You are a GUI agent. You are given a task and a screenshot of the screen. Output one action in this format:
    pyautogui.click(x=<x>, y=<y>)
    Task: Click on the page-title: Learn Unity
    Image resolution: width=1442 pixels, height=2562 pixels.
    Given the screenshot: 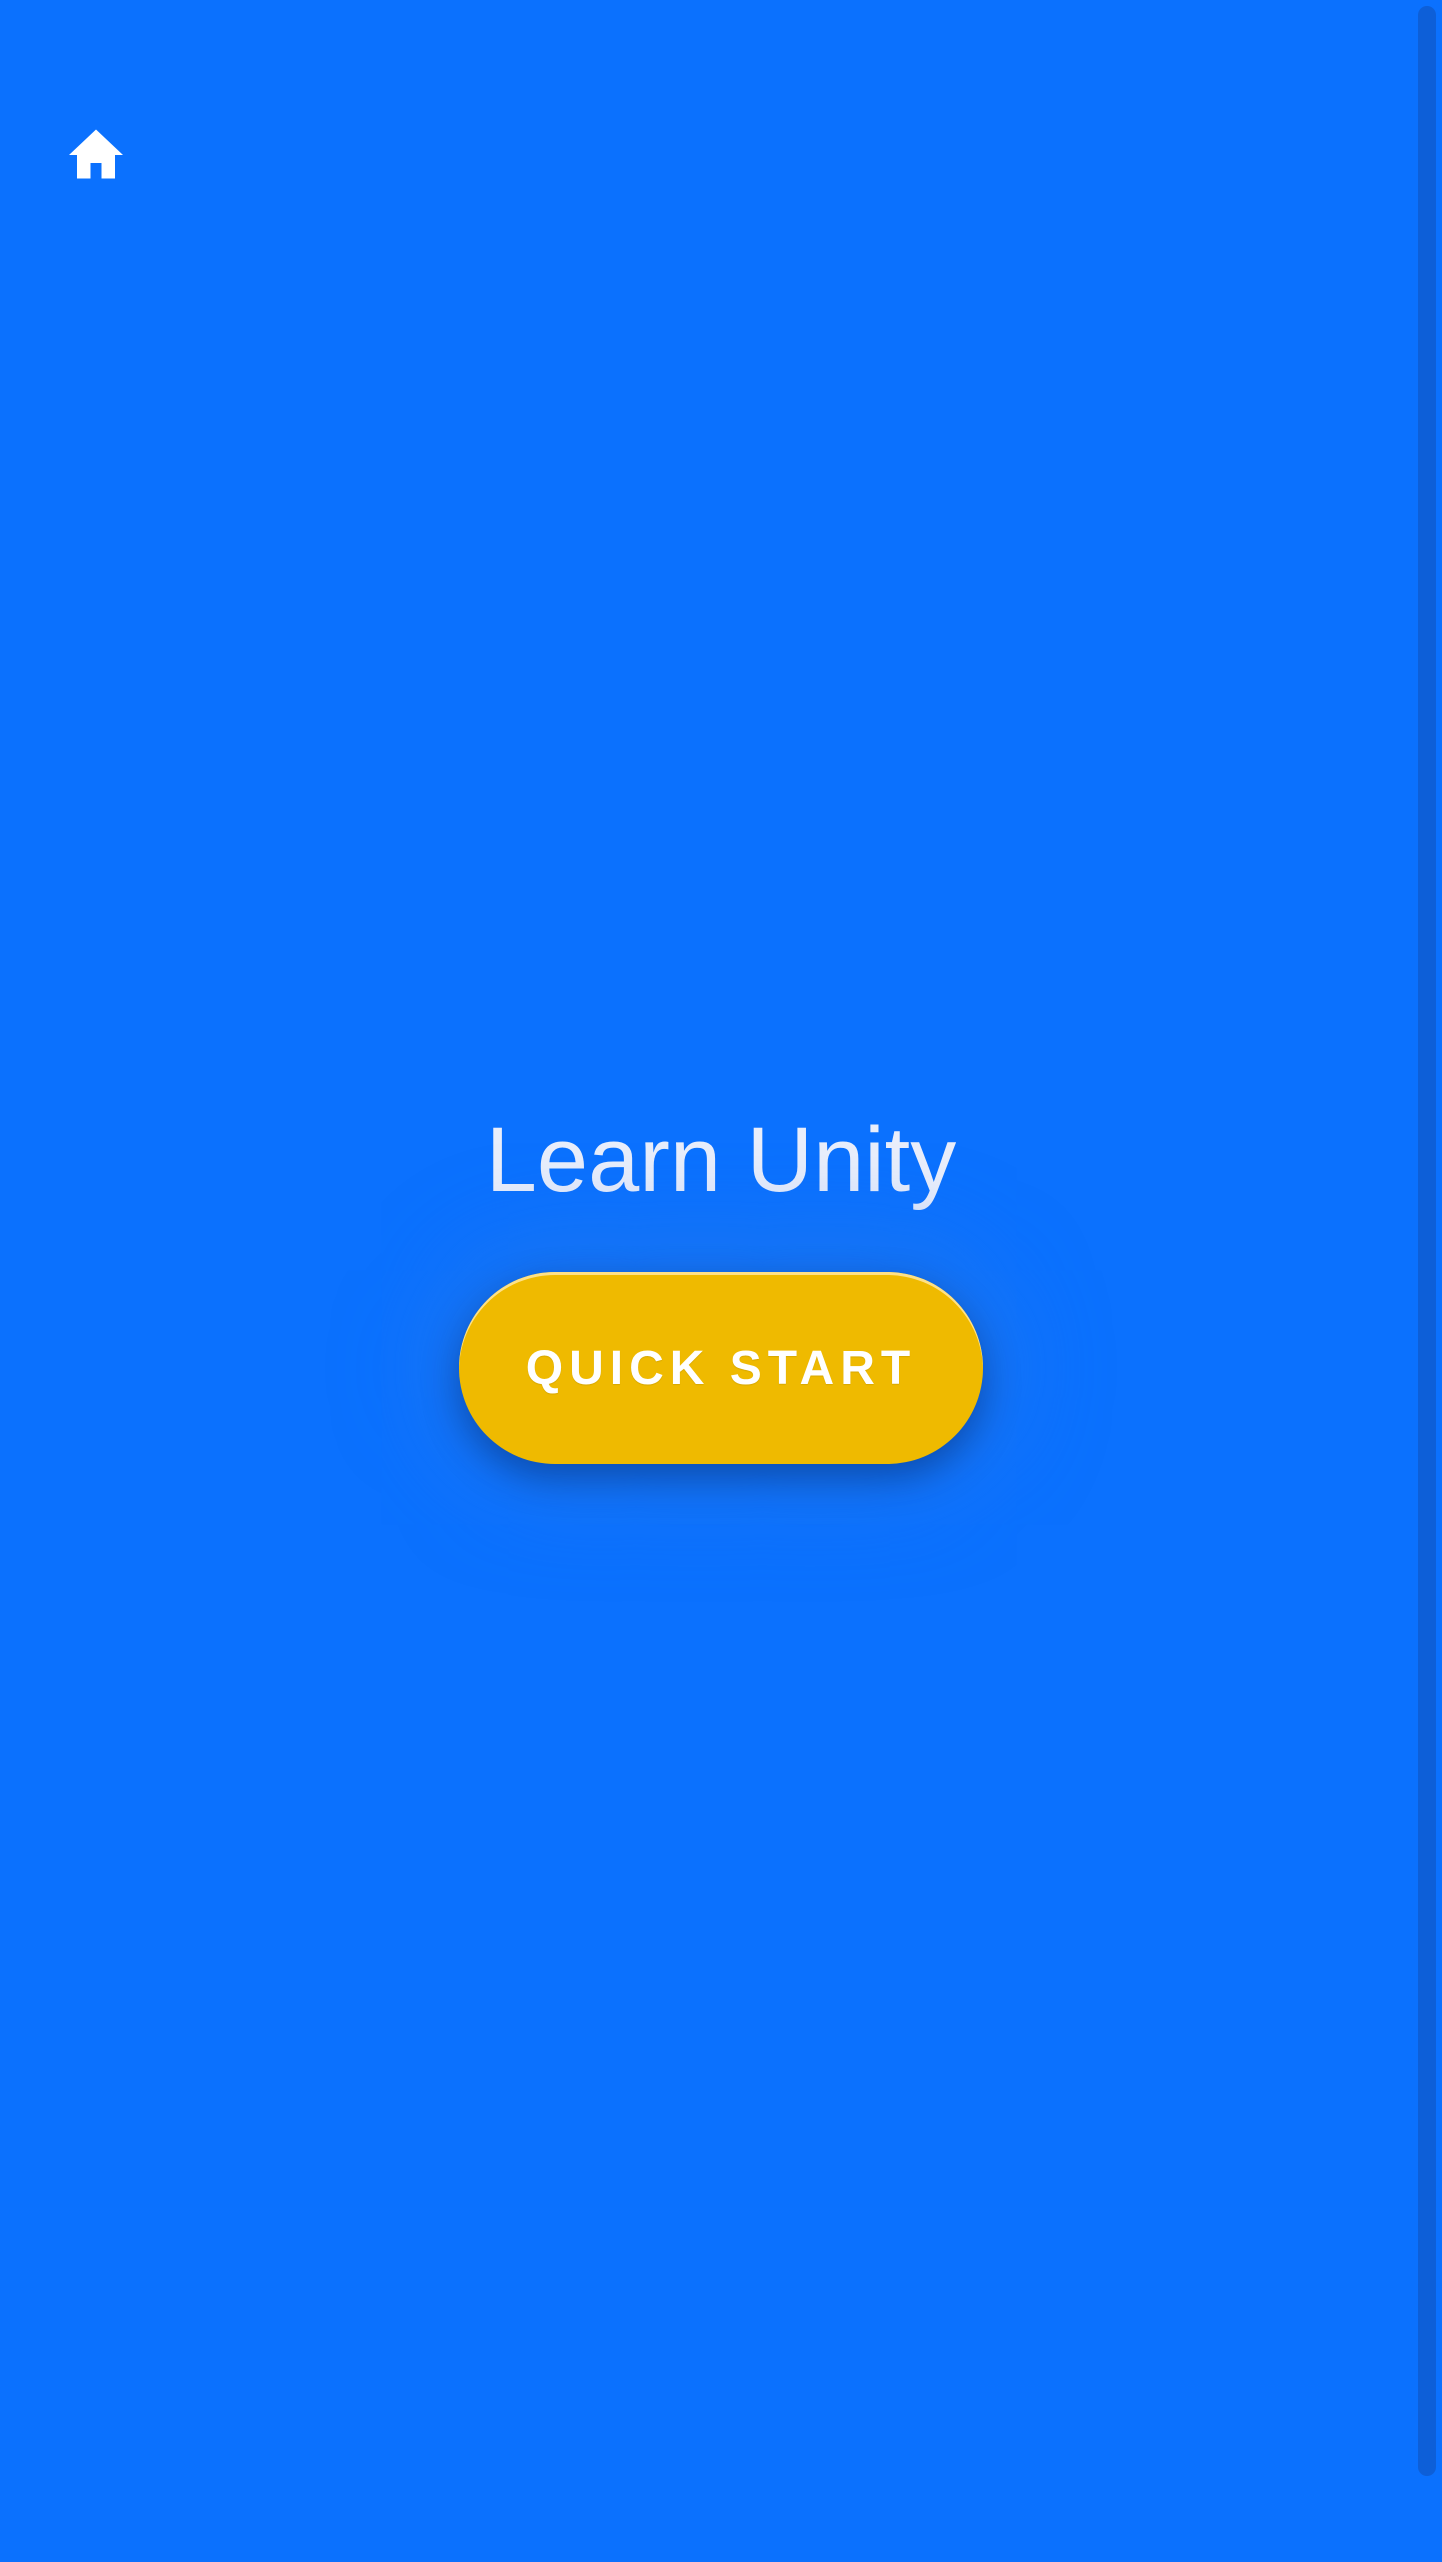 What is the action you would take?
    pyautogui.click(x=721, y=1160)
    